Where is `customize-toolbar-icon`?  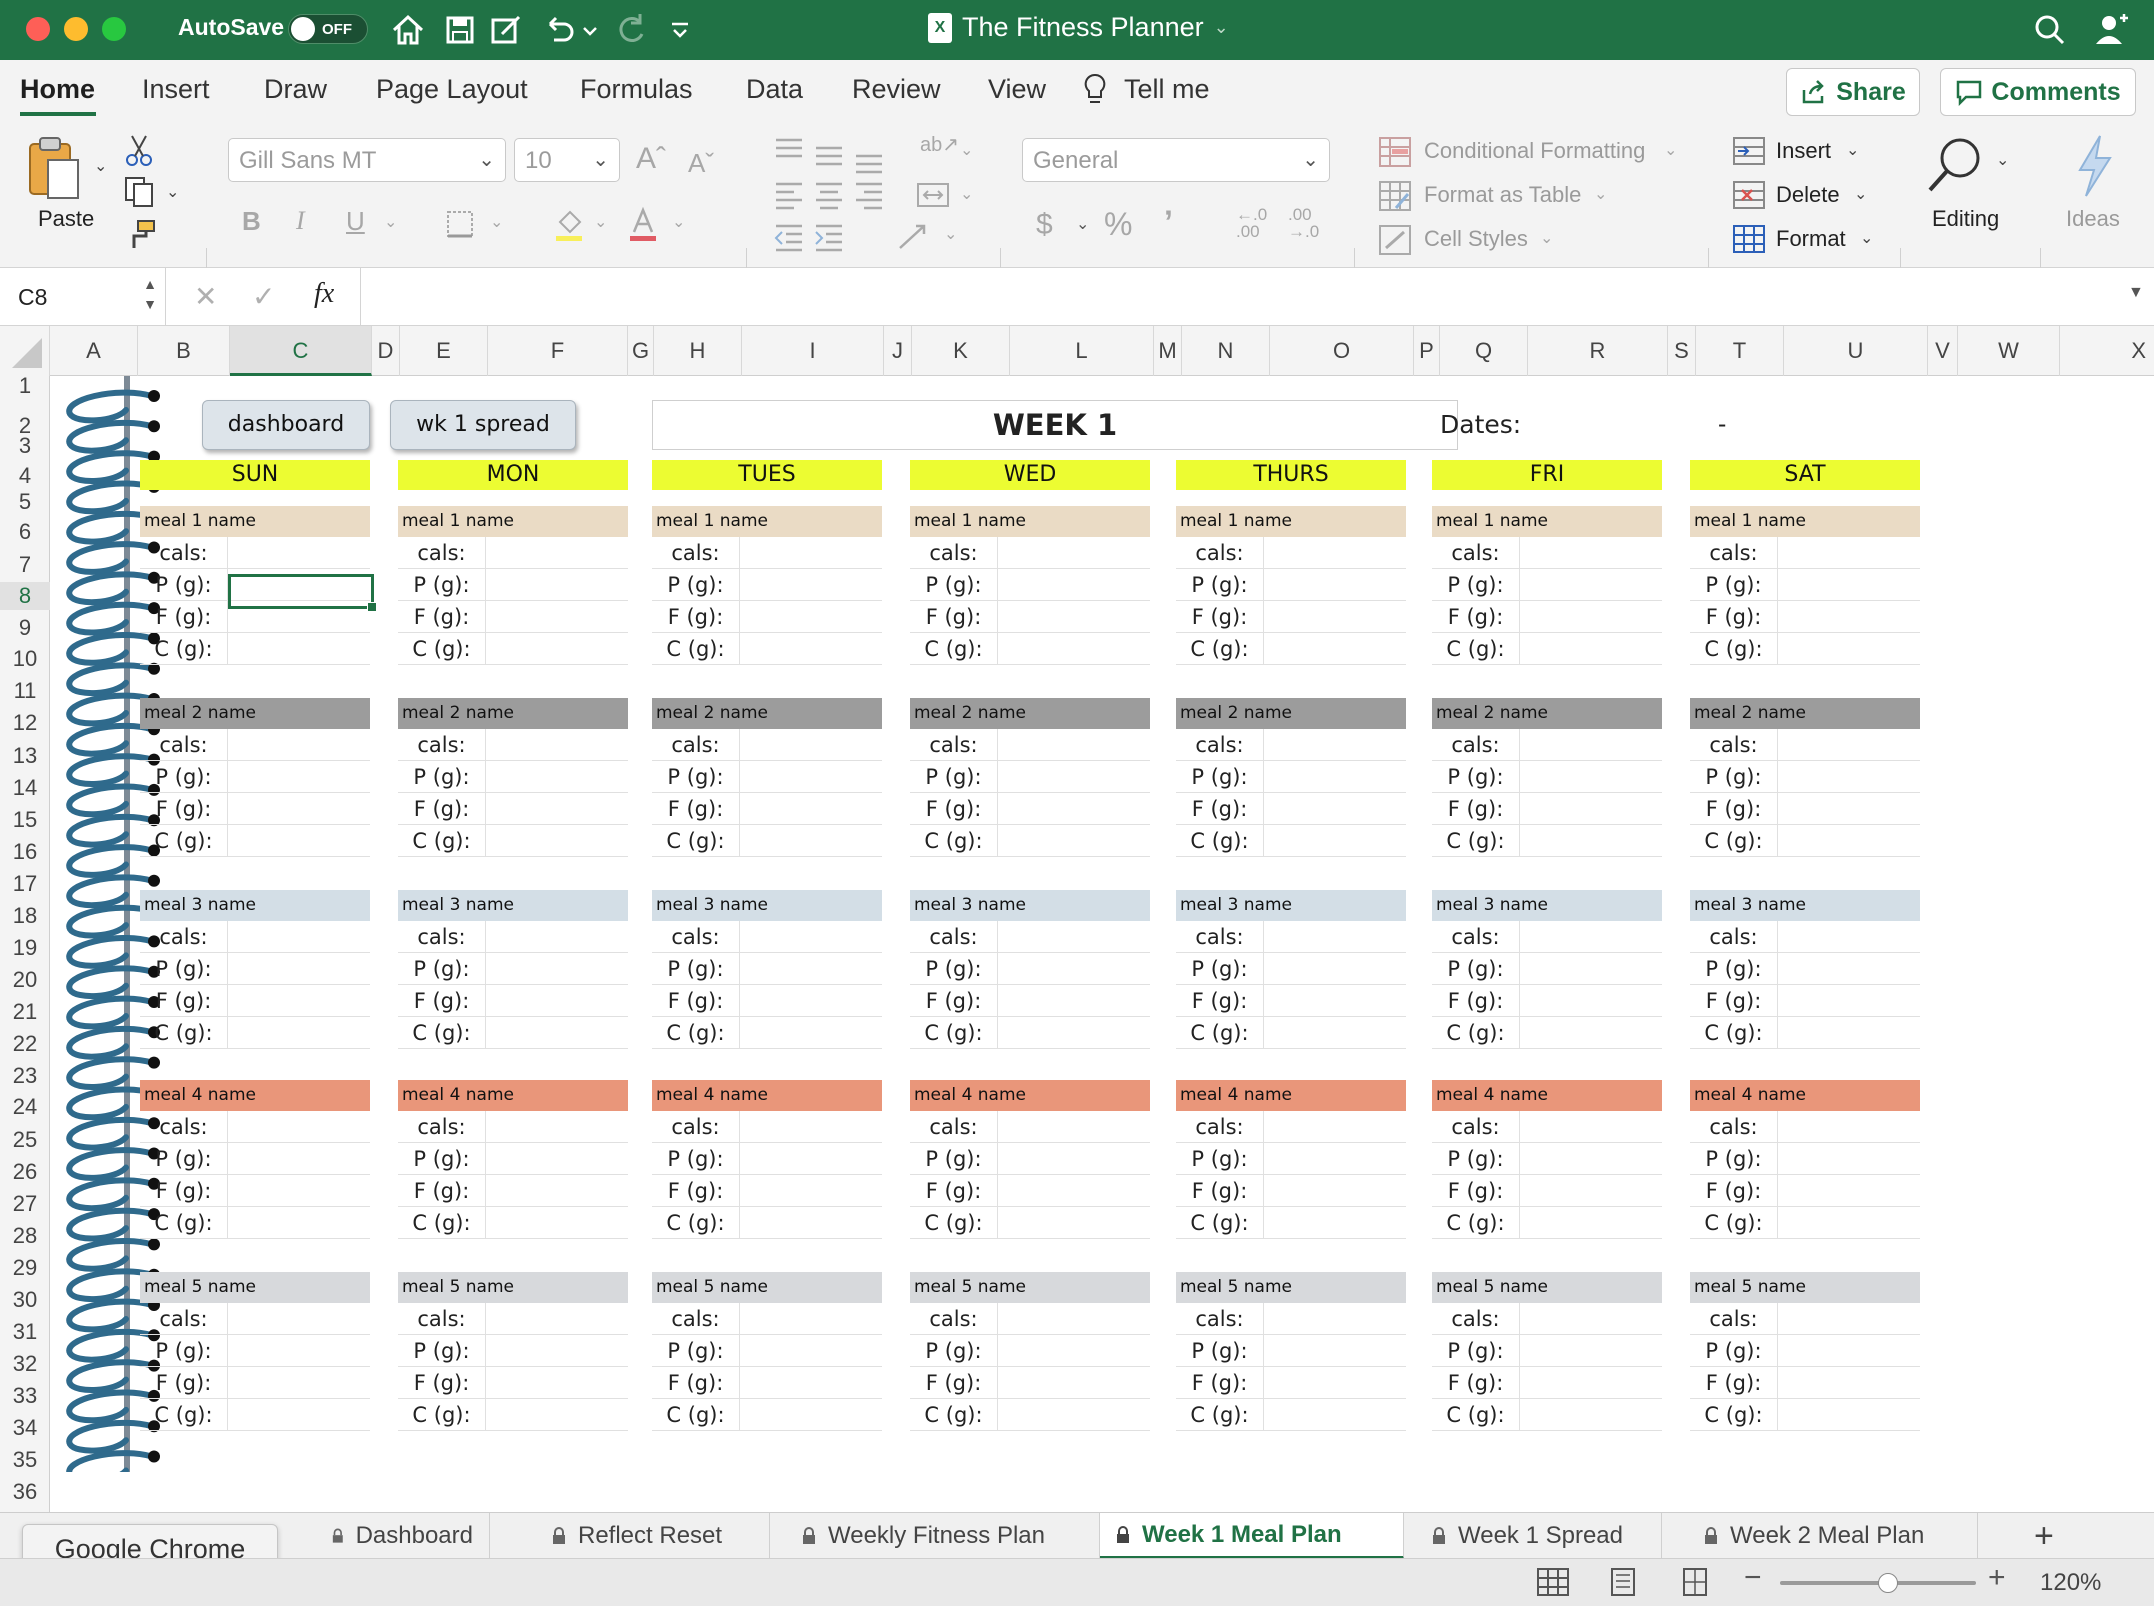
customize-toolbar-icon is located at coordinates (680, 30).